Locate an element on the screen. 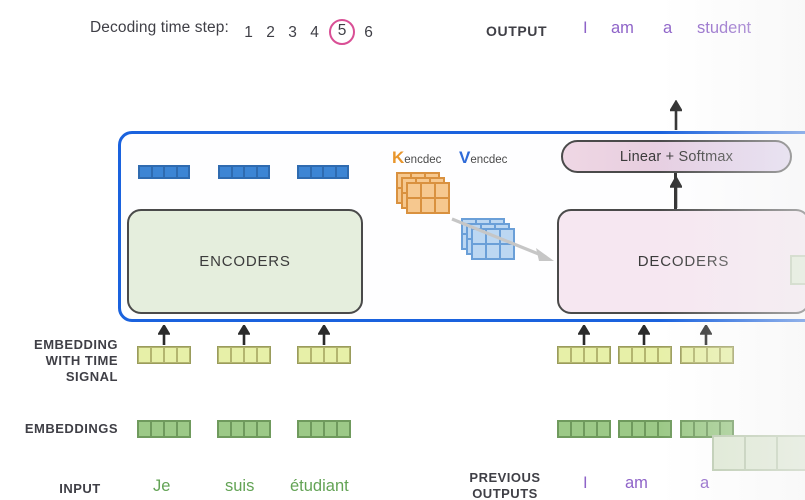 The height and width of the screenshot is (500, 805). v-encdec-label: Vencdec is located at coordinates (483, 158).